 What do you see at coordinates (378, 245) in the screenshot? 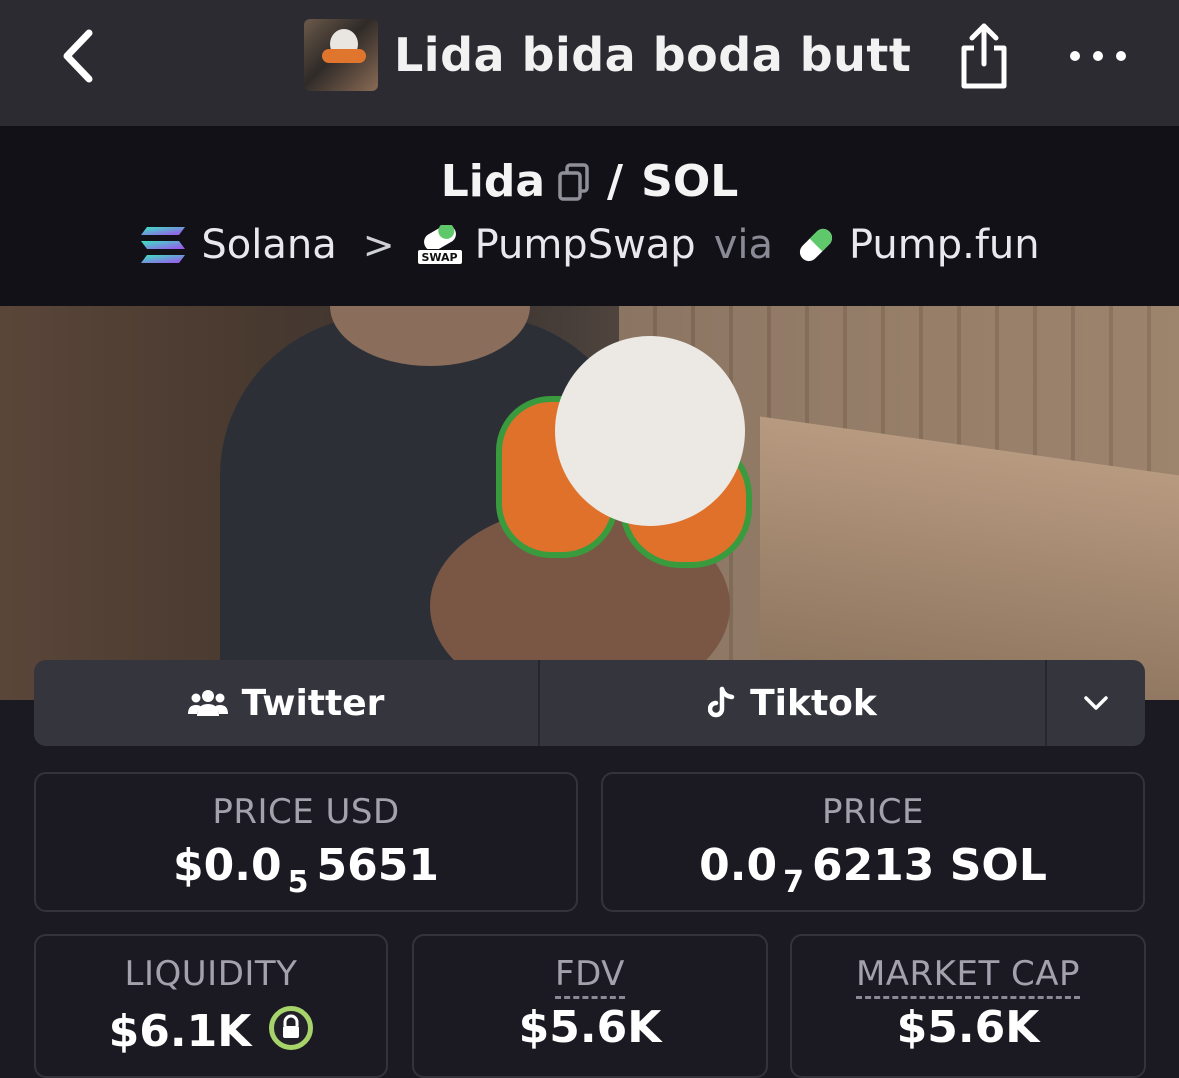
I see `chevron-right-icon: >` at bounding box center [378, 245].